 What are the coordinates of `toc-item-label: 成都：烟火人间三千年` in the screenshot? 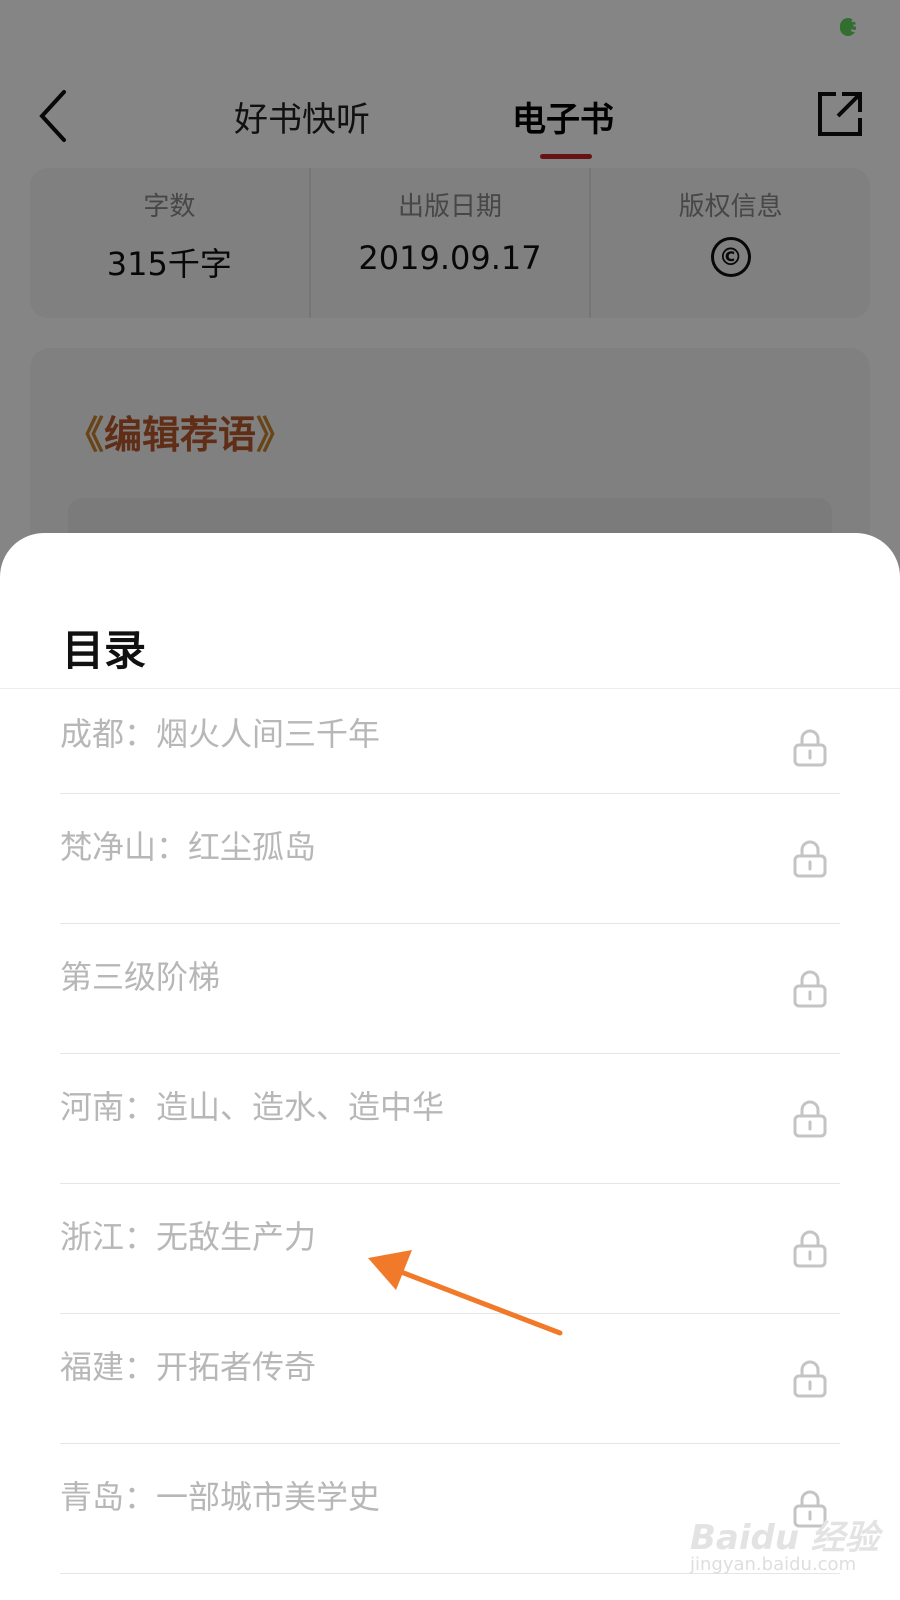 It's located at (220, 734).